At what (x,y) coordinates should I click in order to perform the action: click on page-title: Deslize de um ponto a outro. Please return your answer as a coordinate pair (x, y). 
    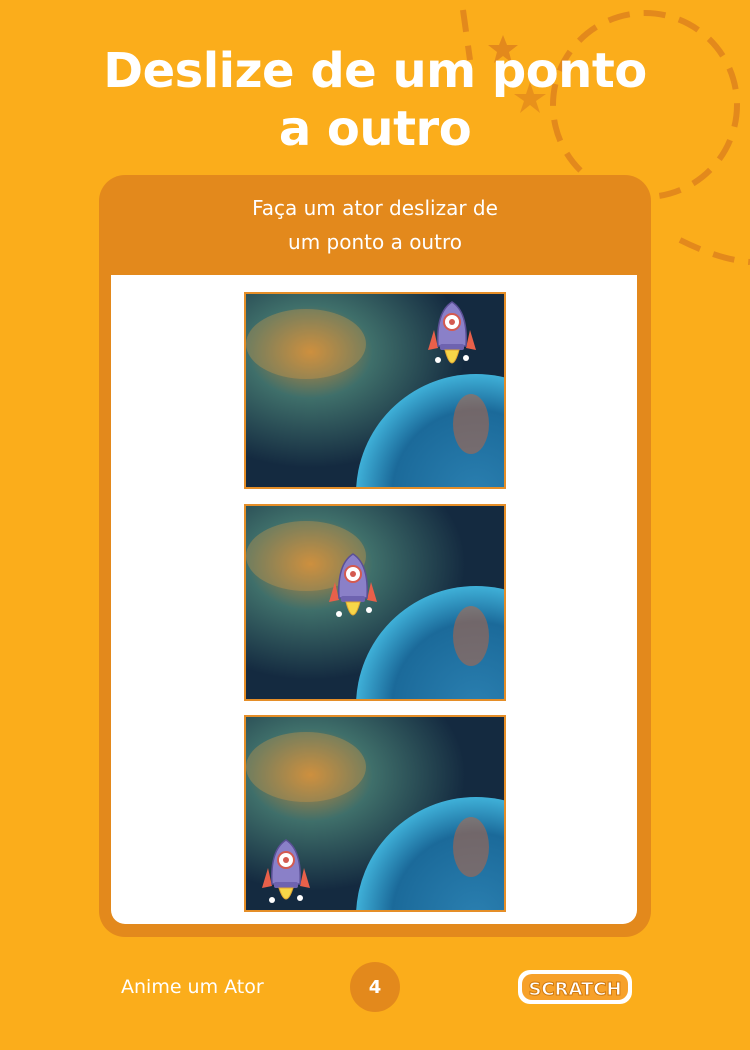
    Looking at the image, I should click on (375, 100).